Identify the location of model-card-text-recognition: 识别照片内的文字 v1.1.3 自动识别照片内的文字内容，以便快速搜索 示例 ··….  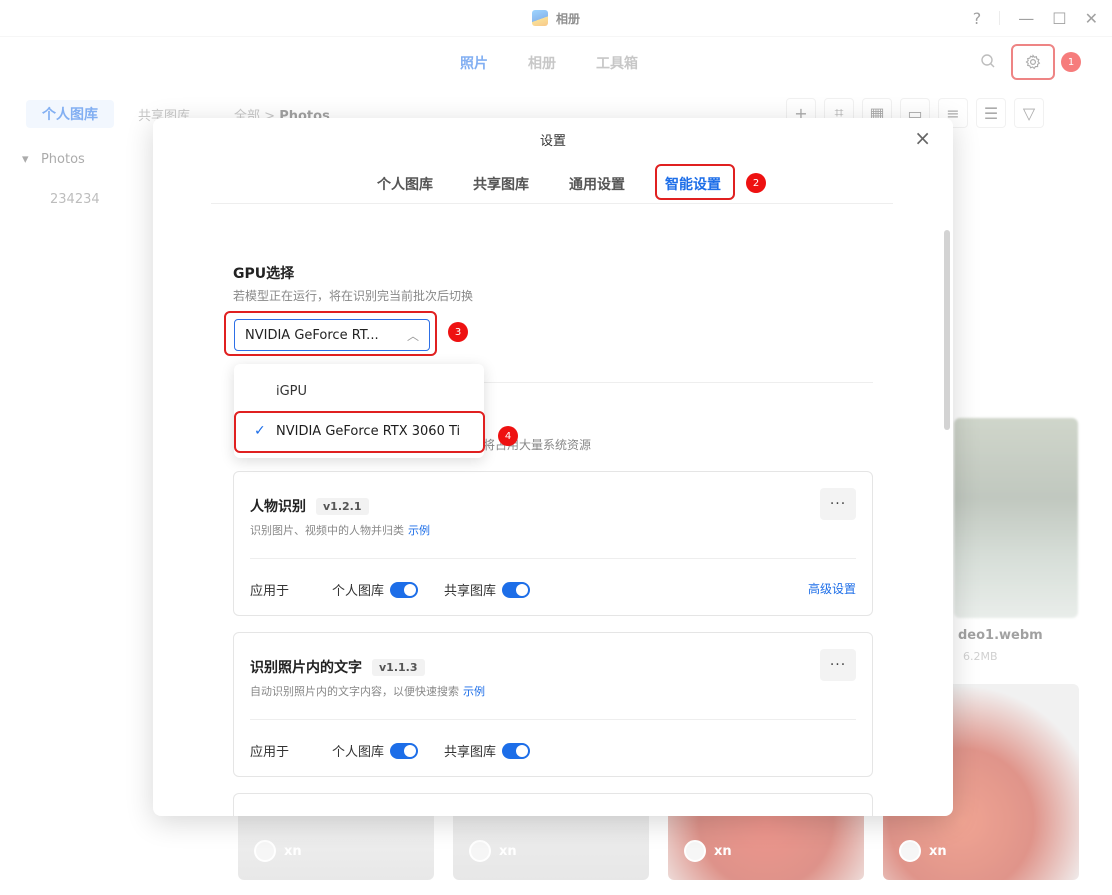
(553, 704).